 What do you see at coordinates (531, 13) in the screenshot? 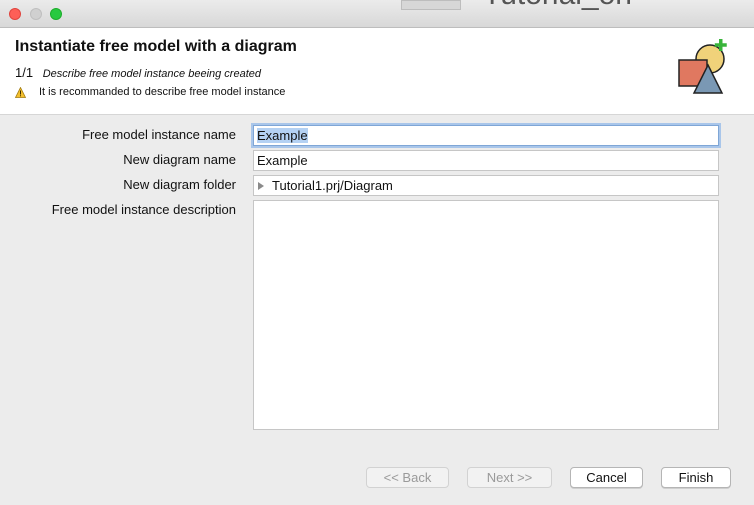
I see `background-window-fragment: Tutorial_on` at bounding box center [531, 13].